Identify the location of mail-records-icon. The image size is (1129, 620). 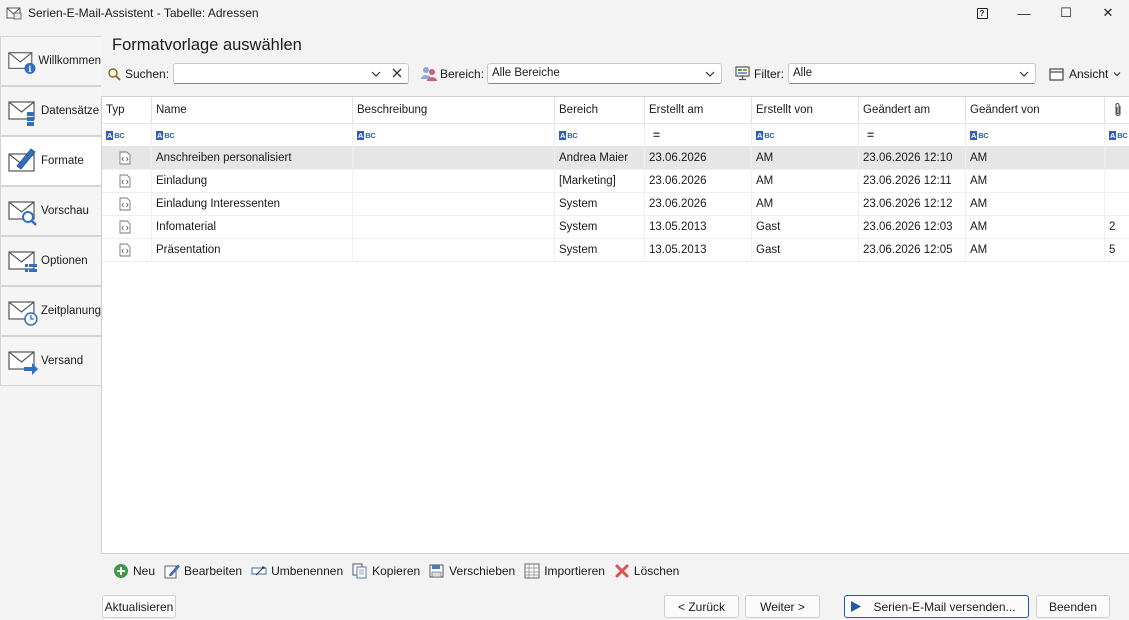
(21, 113).